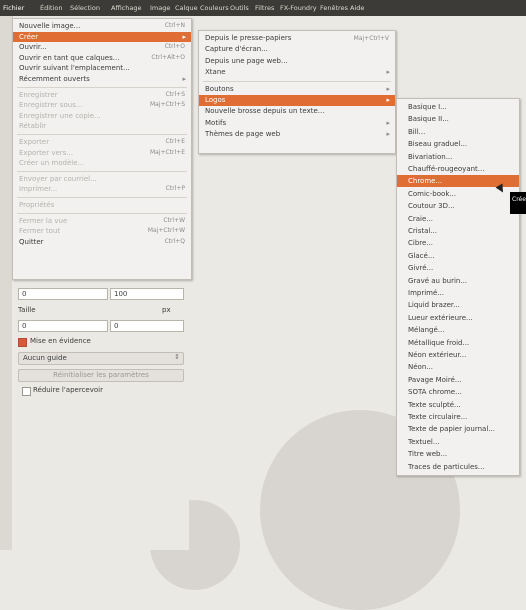 The width and height of the screenshot is (526, 610). What do you see at coordinates (297, 134) in the screenshot?
I see `menu-item-themes-de-page-web: Thèmes de page web ▸` at bounding box center [297, 134].